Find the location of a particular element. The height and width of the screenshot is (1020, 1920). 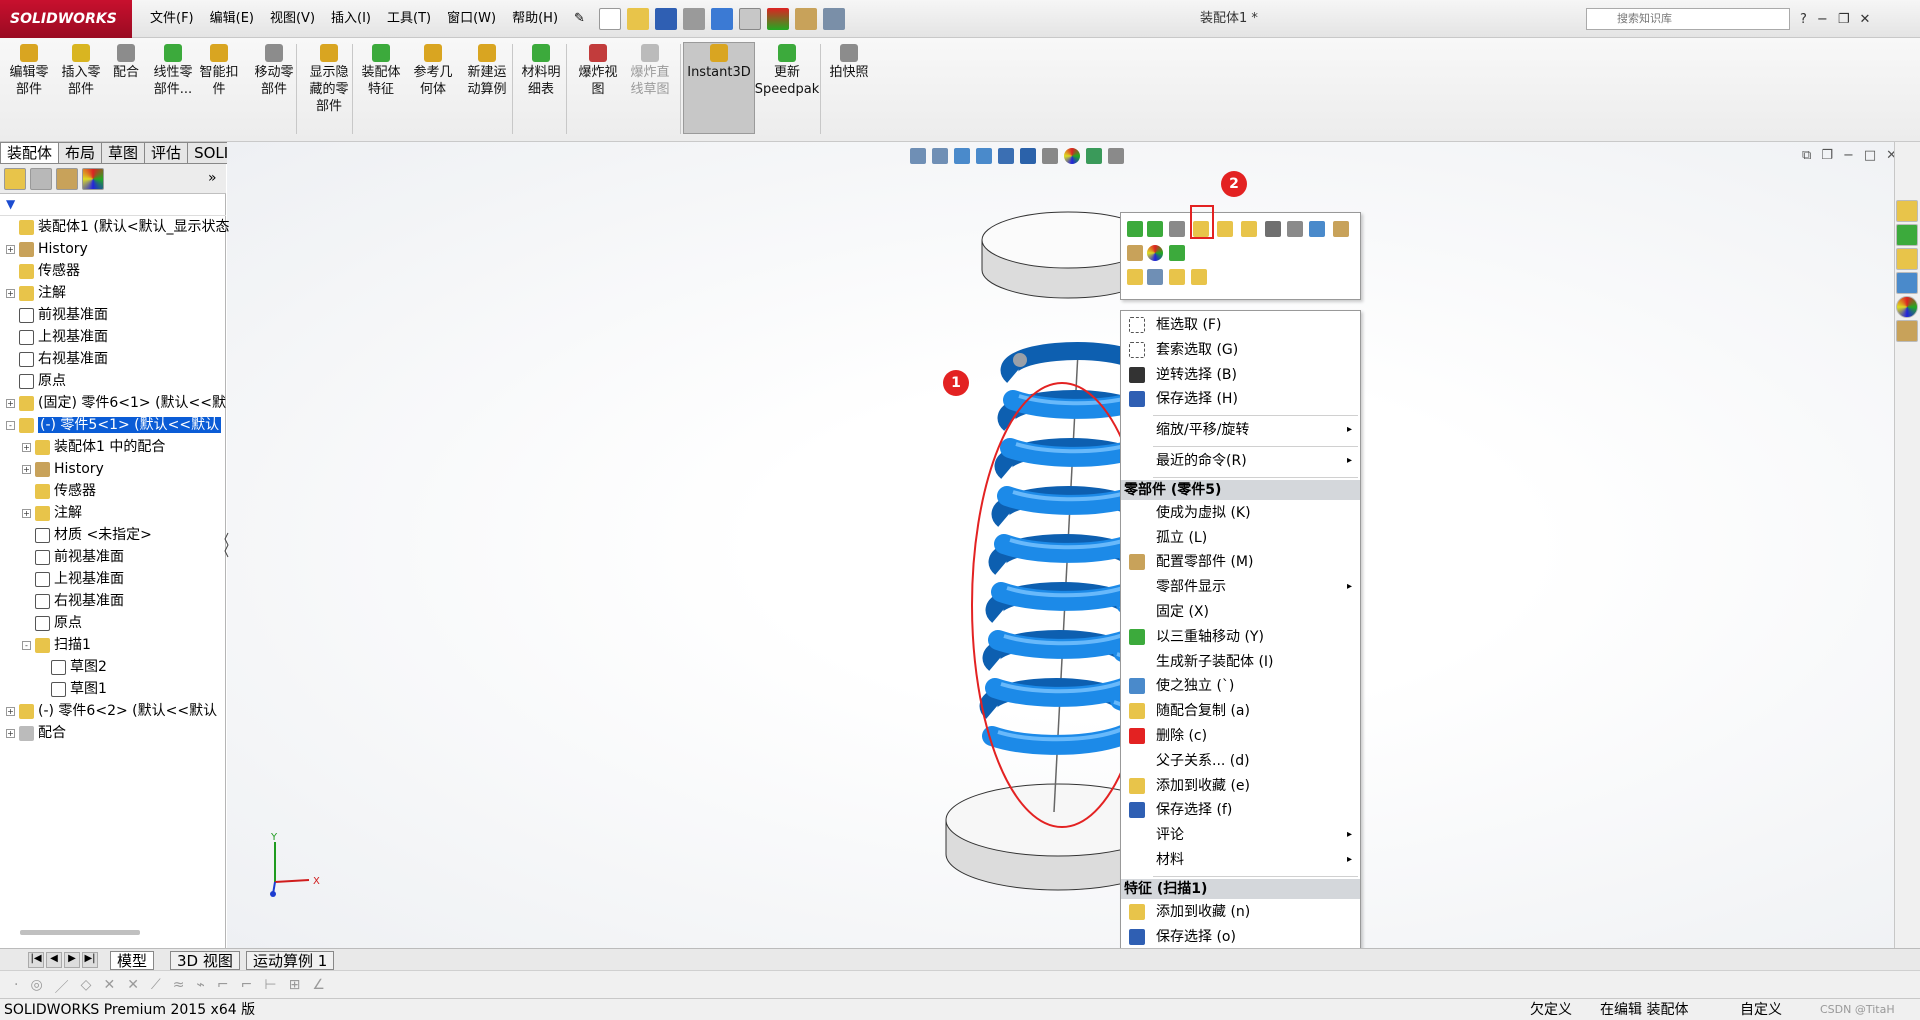

command-explode-line-button: 爆炸直 线草图 is located at coordinates (650, 71).